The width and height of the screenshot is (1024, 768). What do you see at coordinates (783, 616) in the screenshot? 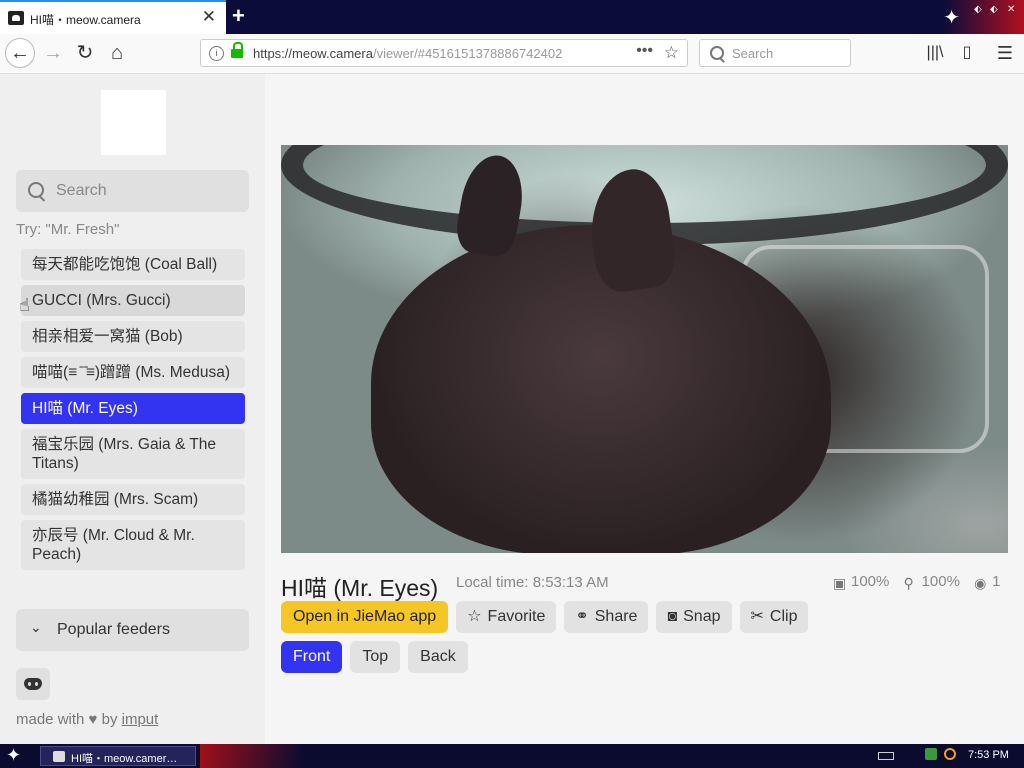
I see `clip-label: Clip` at bounding box center [783, 616].